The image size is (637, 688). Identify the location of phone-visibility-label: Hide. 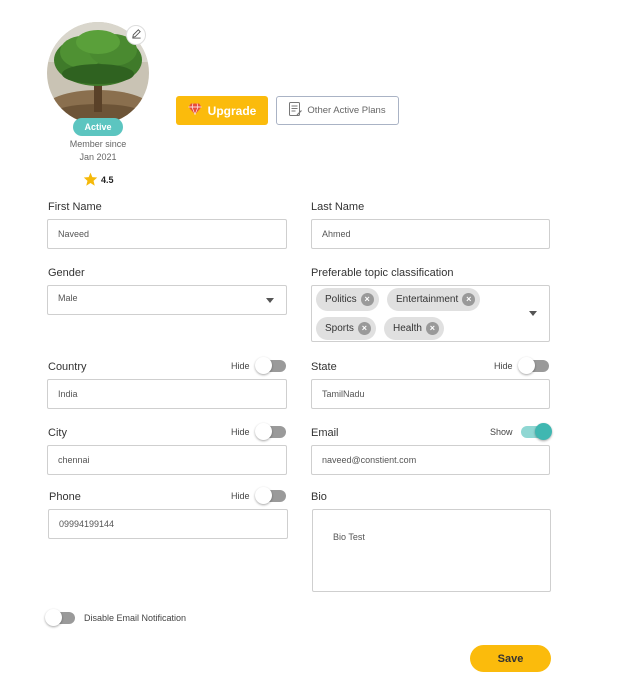
(240, 496).